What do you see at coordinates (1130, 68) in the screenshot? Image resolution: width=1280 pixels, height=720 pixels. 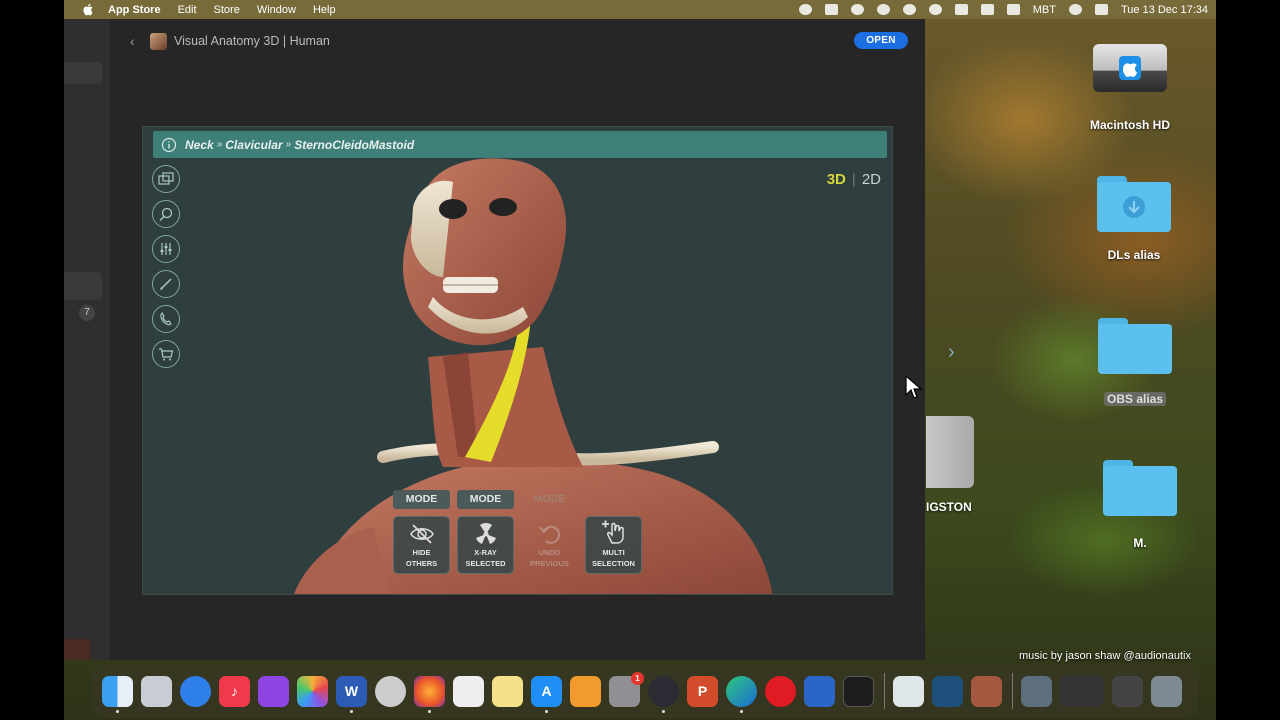 I see `hard-drive-icon` at bounding box center [1130, 68].